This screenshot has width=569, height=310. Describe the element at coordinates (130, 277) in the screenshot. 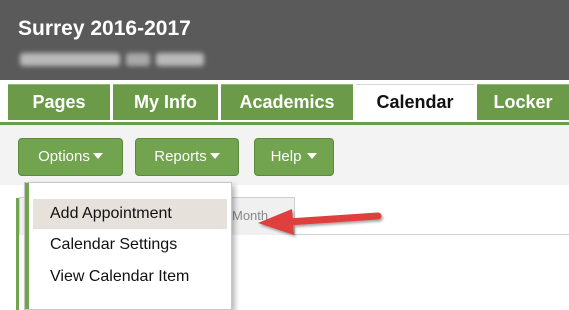

I see `menu-item-view-calendar-item: View Calendar Item` at that location.